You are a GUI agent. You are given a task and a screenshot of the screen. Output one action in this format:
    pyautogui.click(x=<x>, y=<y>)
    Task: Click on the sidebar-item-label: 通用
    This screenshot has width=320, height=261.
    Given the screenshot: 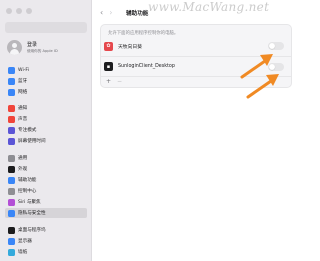 What is the action you would take?
    pyautogui.click(x=23, y=158)
    